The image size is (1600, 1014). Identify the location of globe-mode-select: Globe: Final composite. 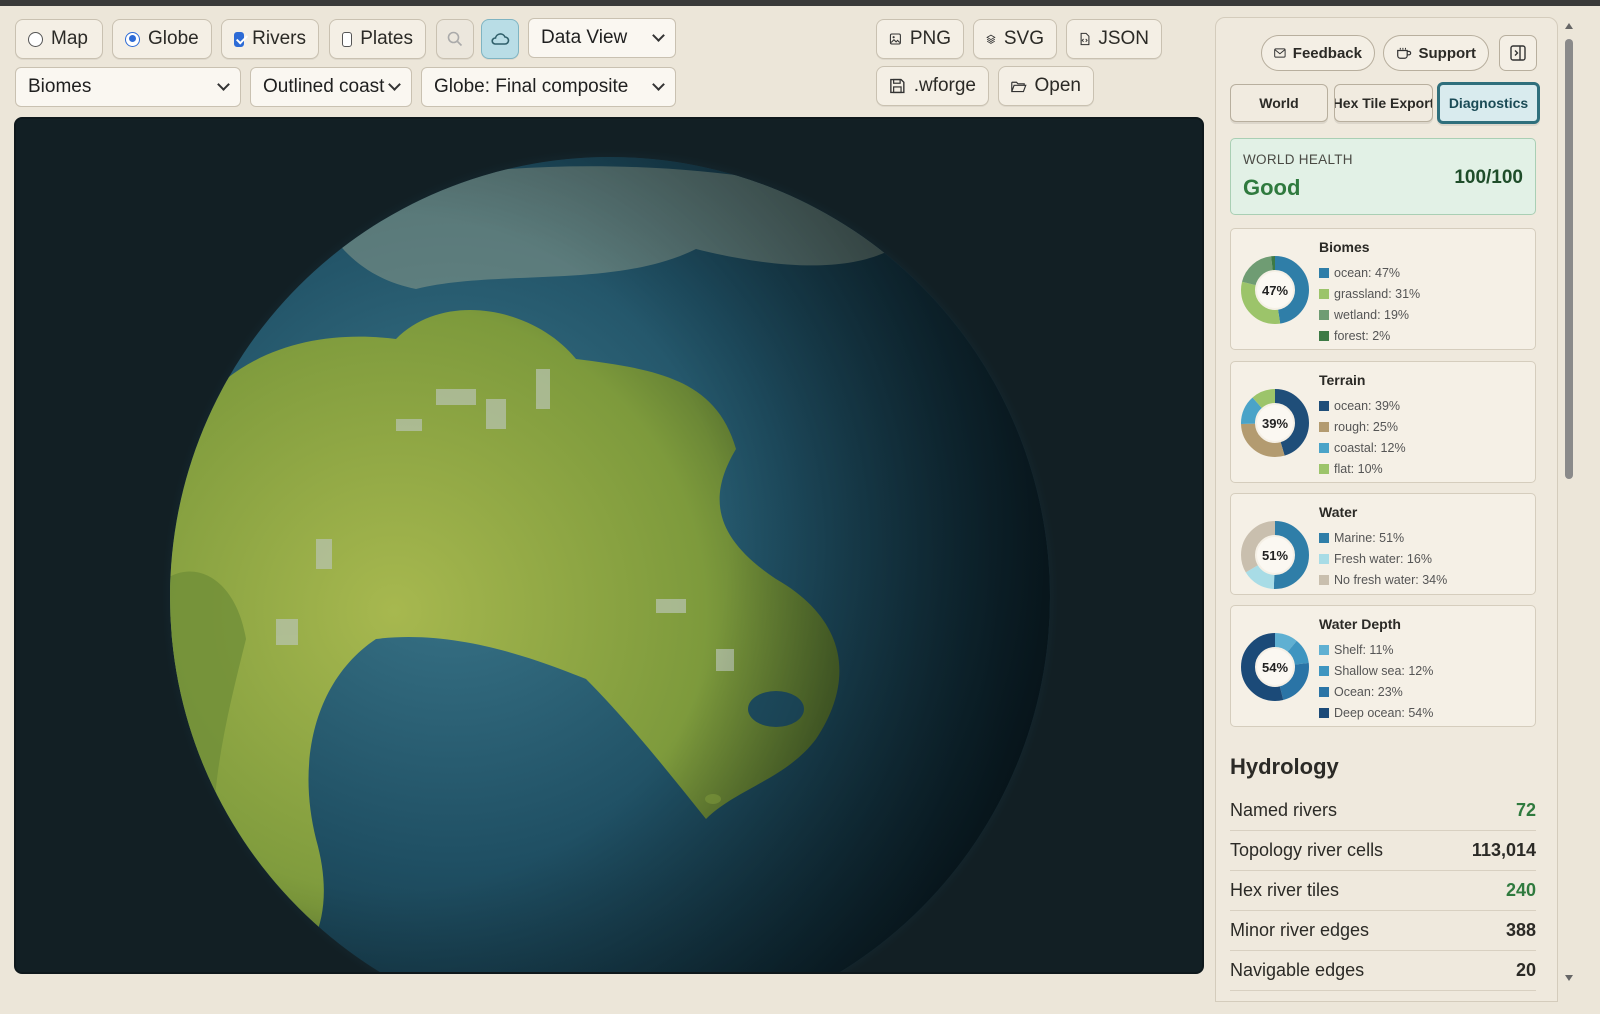
(548, 87).